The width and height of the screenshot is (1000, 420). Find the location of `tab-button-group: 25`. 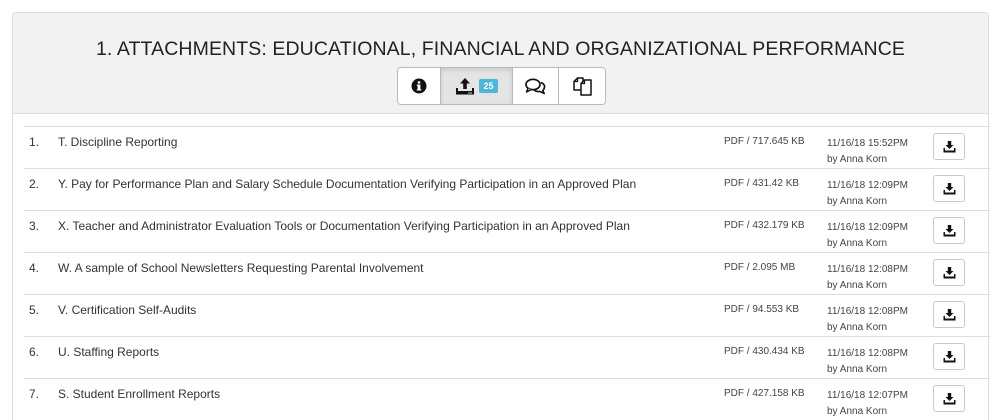

tab-button-group: 25 is located at coordinates (501, 86).